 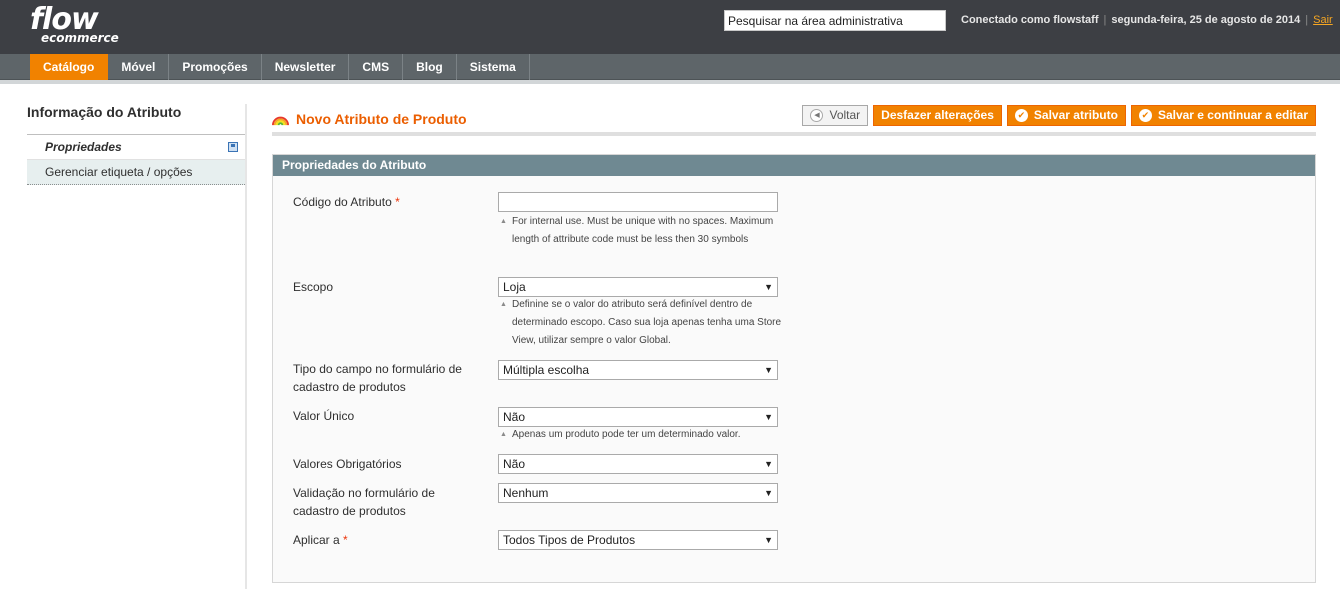 I want to click on nav-item-promocoes: Promoções, so click(x=215, y=67).